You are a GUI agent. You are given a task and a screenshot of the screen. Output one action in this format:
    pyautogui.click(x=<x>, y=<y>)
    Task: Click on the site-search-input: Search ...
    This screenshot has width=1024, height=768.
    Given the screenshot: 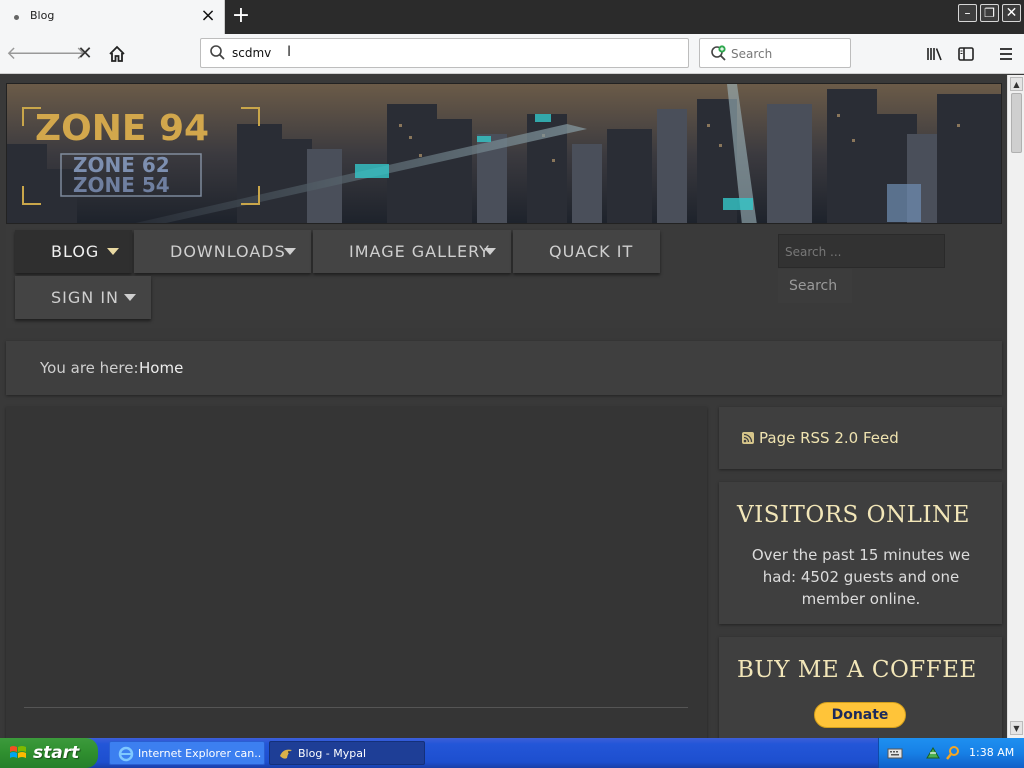 What is the action you would take?
    pyautogui.click(x=861, y=251)
    